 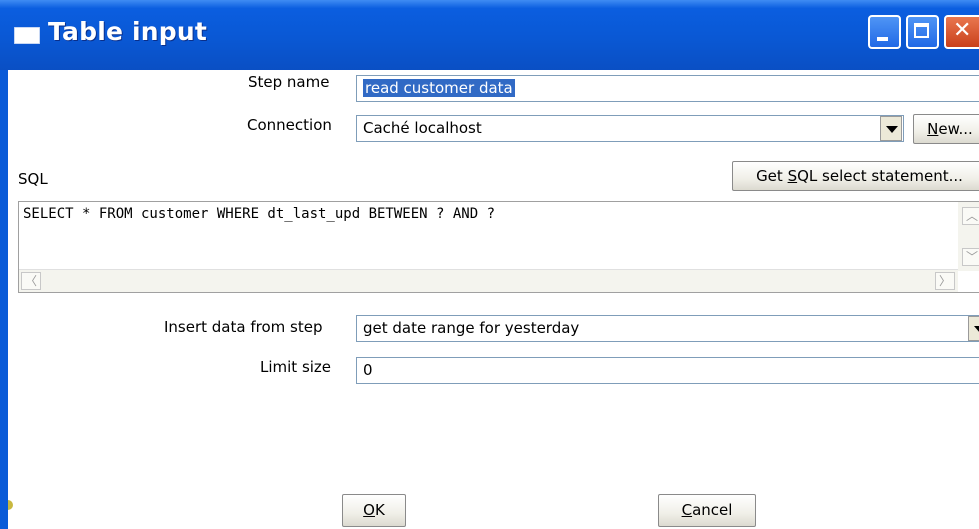 What do you see at coordinates (630, 128) in the screenshot?
I see `connection-select: Caché localhost` at bounding box center [630, 128].